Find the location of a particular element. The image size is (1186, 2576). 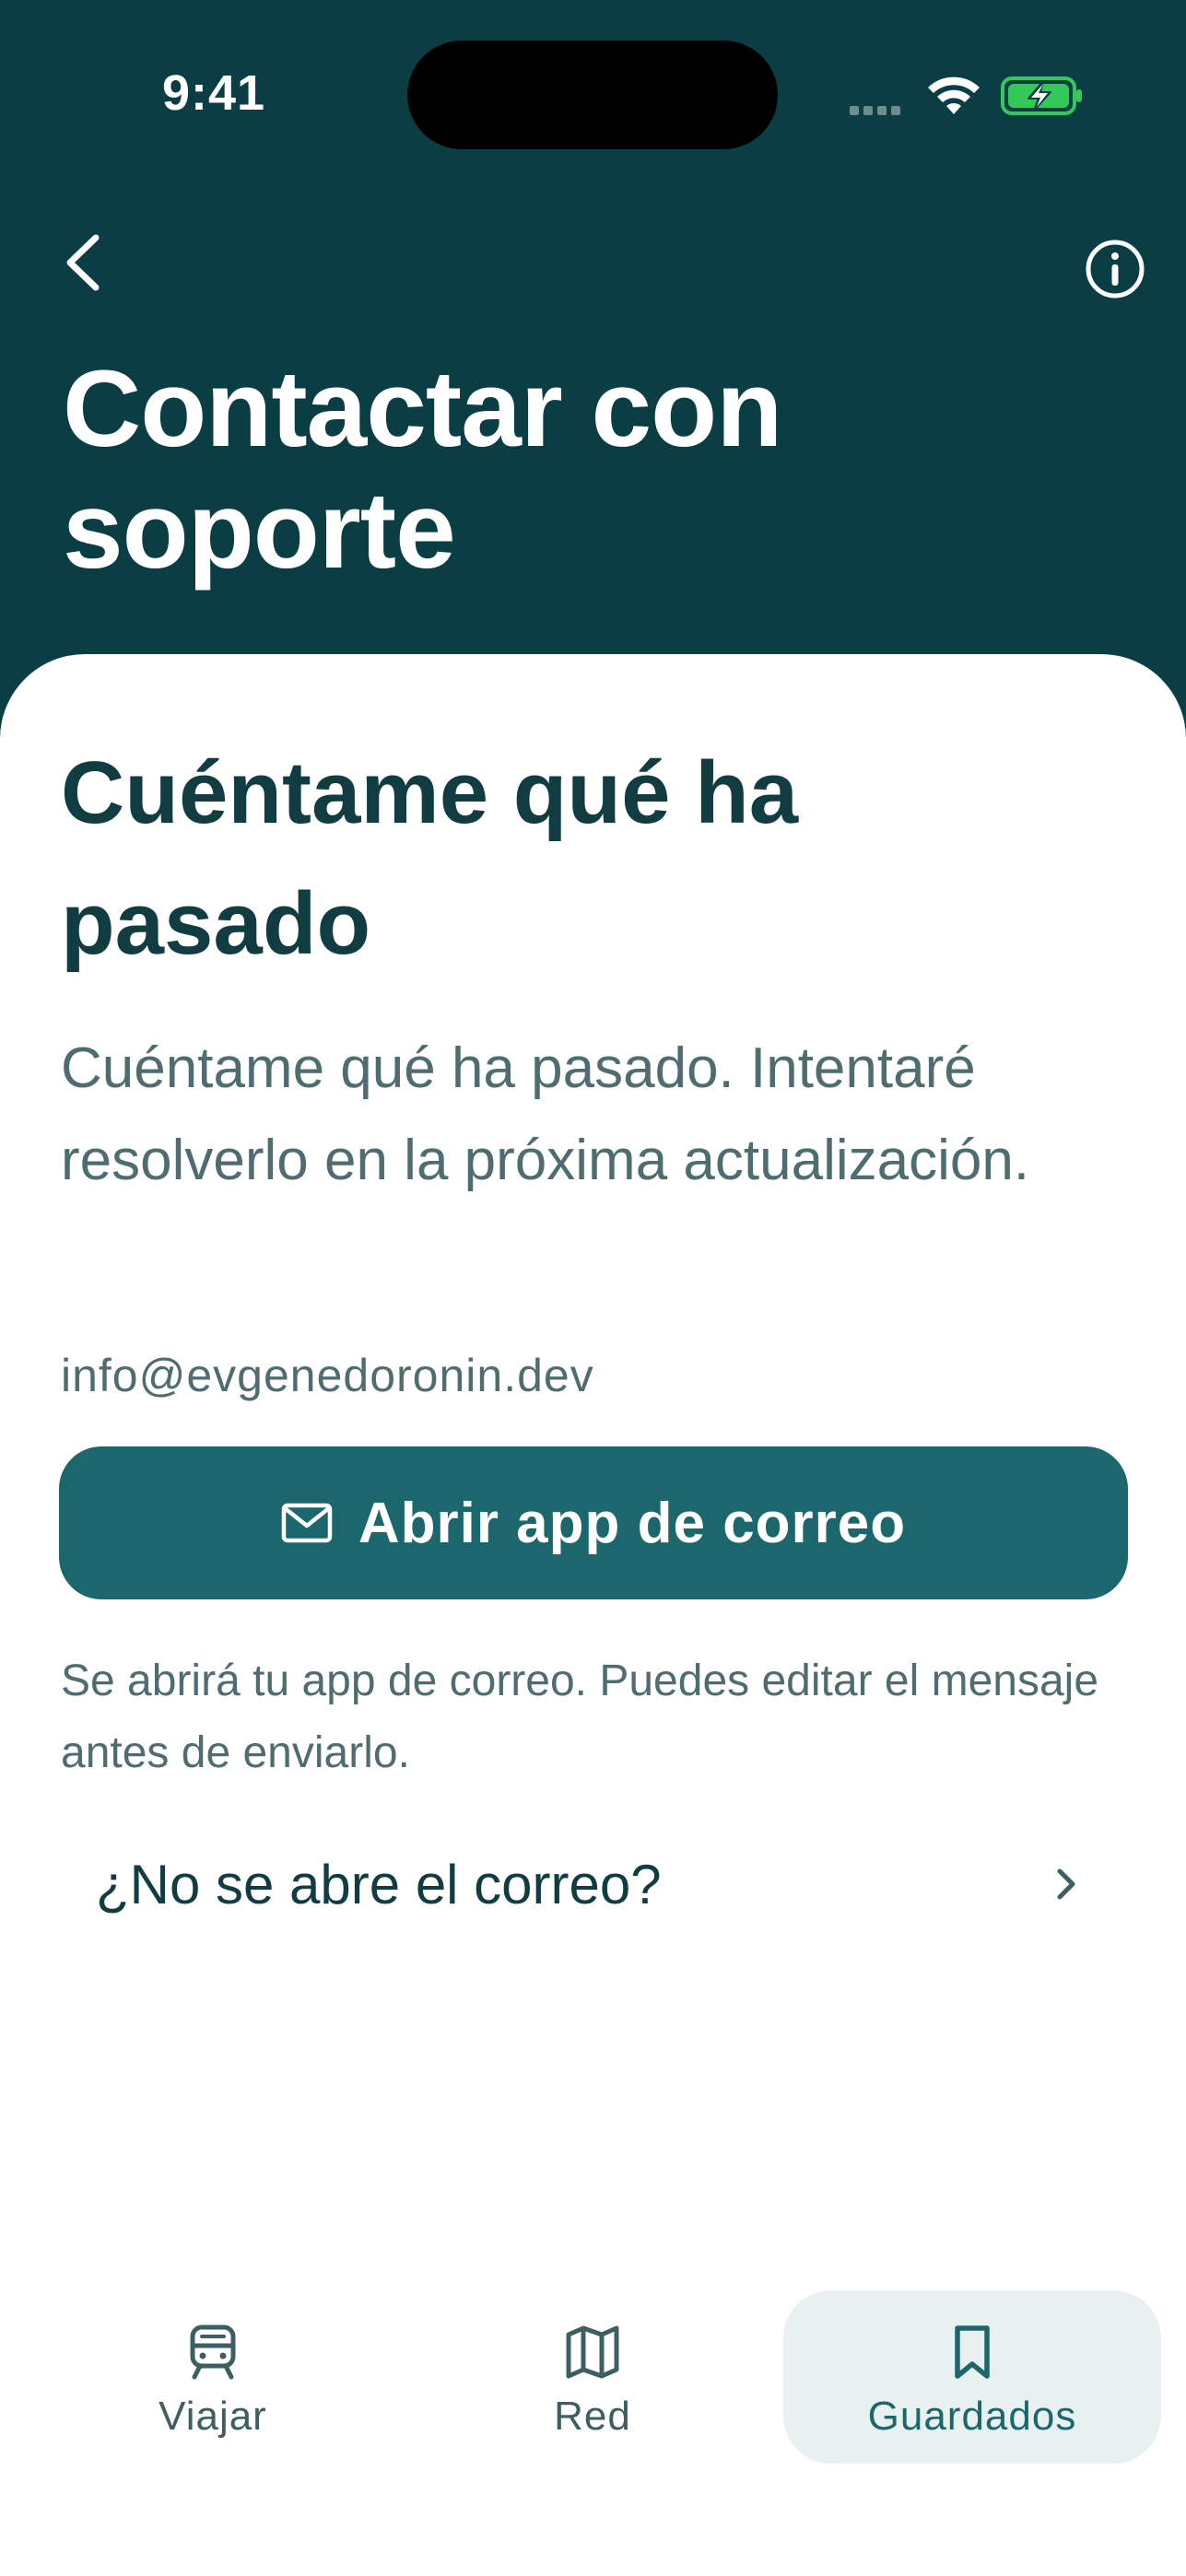

tab-viajar: Viajar is located at coordinates (213, 2377).